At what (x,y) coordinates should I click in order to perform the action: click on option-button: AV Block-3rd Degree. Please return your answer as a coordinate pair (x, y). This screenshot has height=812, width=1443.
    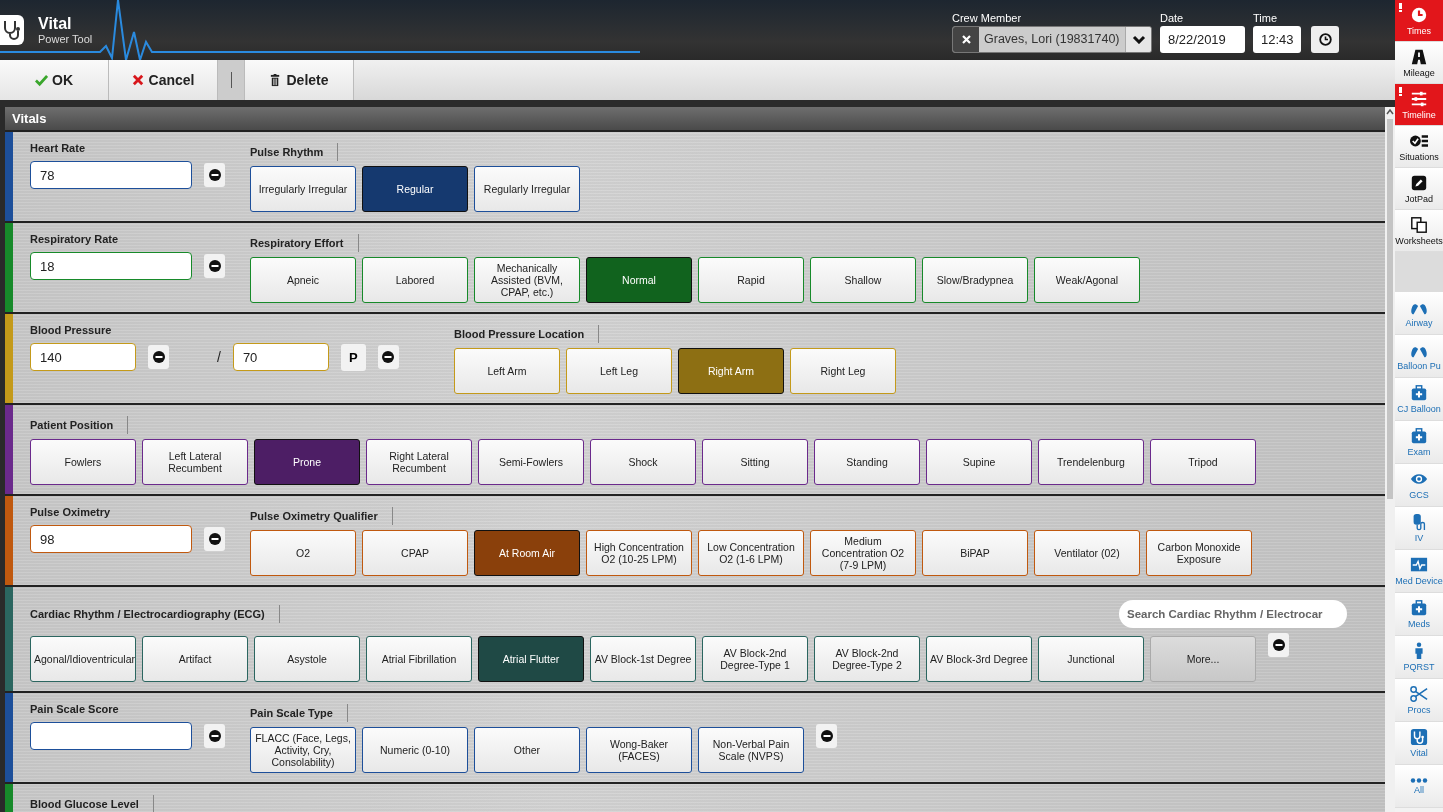
    Looking at the image, I should click on (979, 659).